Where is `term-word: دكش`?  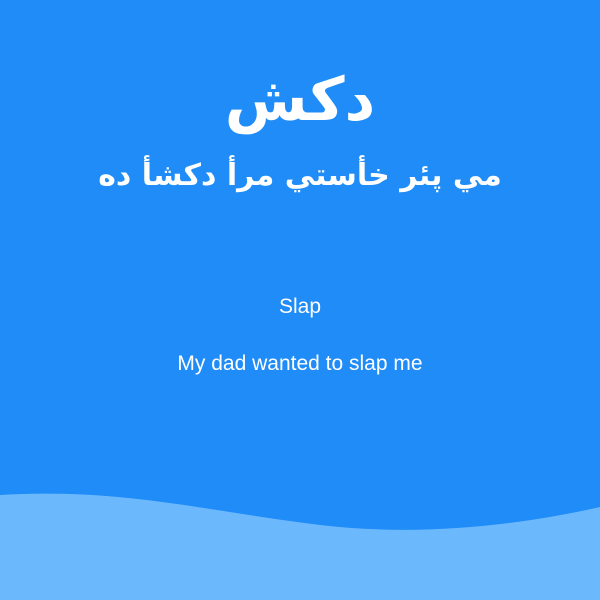 term-word: دكش is located at coordinates (300, 100).